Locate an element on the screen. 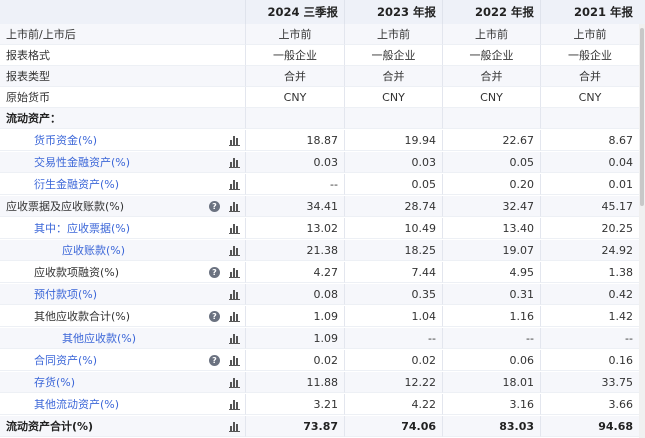 Image resolution: width=645 pixels, height=438 pixels. row-label: 流动资产合计(%) is located at coordinates (50, 426).